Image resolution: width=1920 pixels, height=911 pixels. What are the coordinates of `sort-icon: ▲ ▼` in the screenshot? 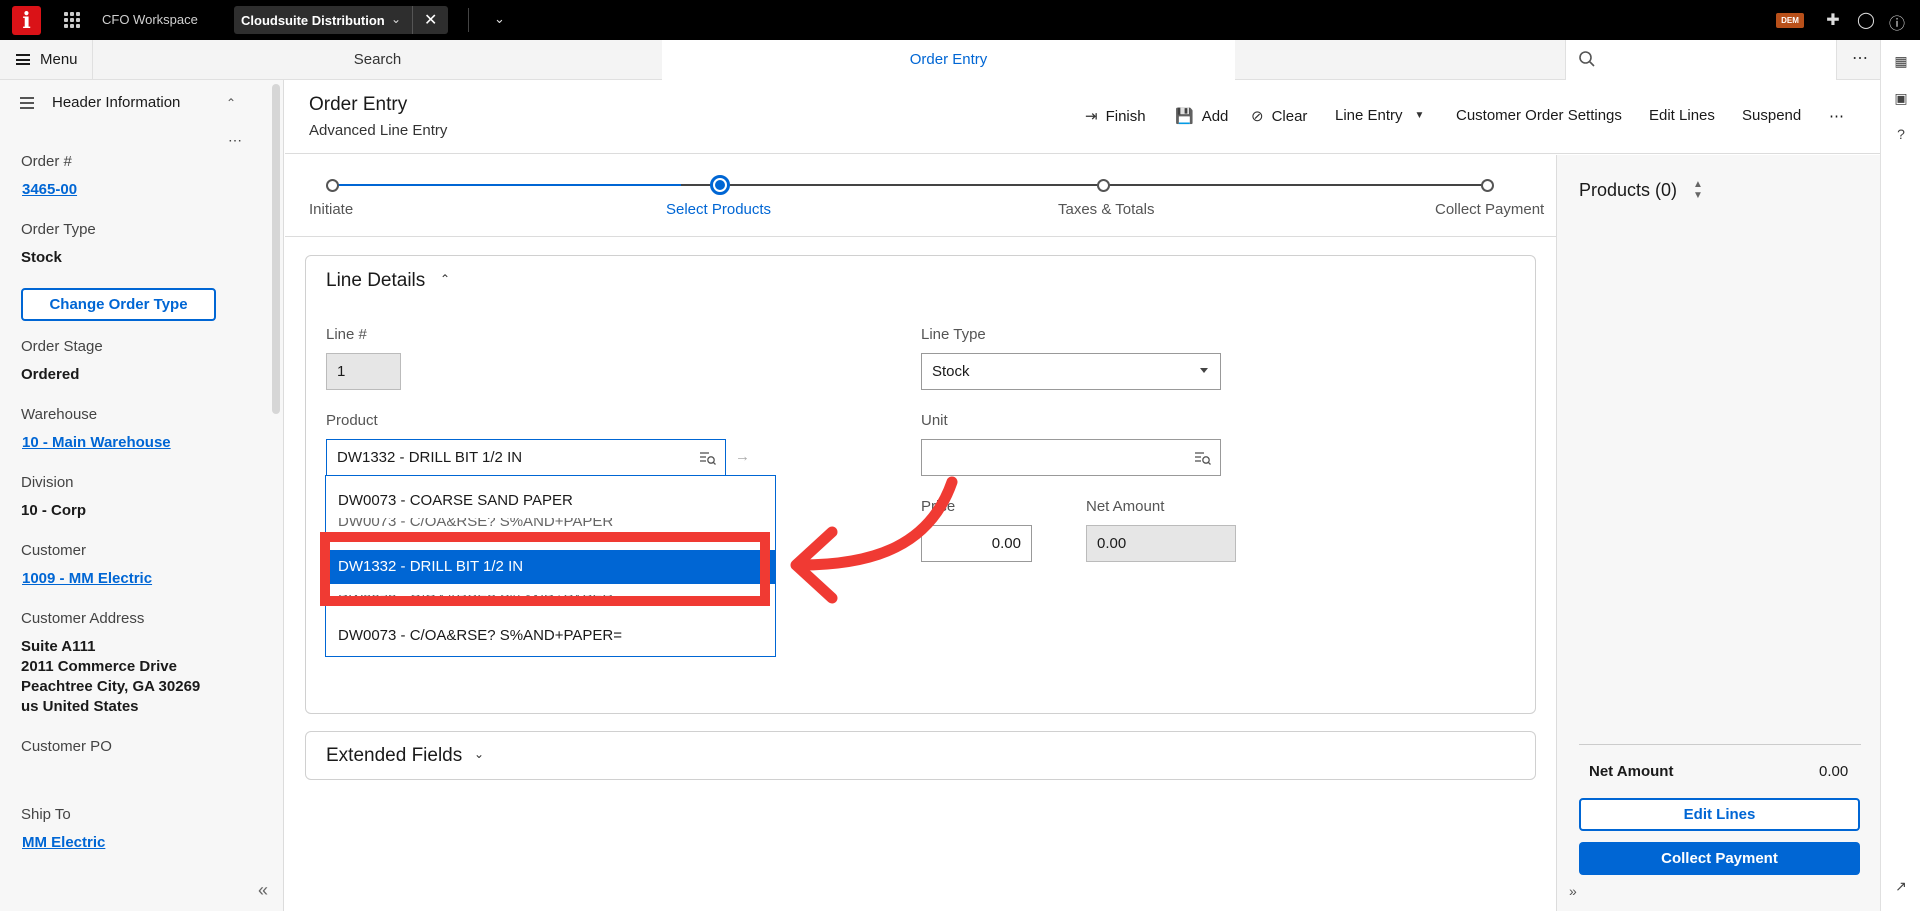 It's located at (1698, 190).